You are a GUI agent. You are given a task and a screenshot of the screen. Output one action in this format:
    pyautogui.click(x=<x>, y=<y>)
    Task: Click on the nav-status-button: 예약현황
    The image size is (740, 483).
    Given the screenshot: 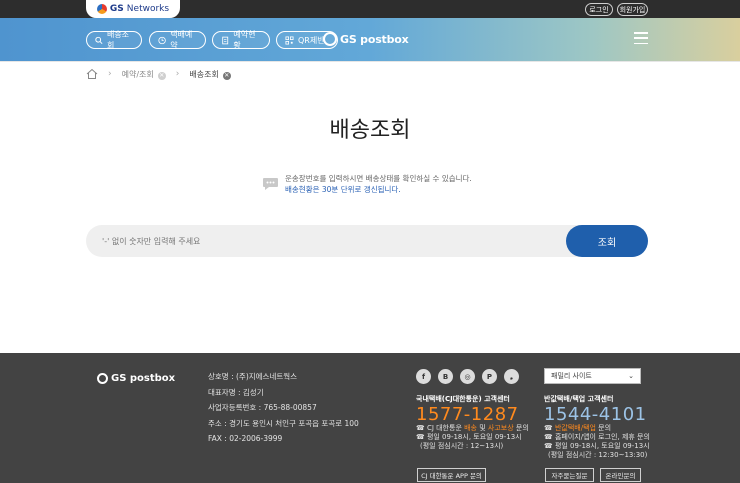 What is the action you would take?
    pyautogui.click(x=241, y=40)
    